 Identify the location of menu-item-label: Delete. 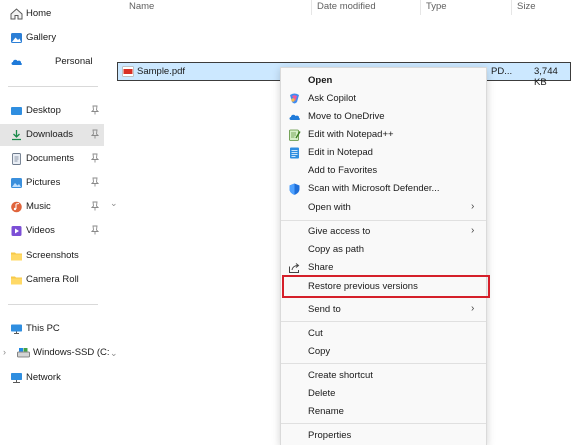
(322, 393).